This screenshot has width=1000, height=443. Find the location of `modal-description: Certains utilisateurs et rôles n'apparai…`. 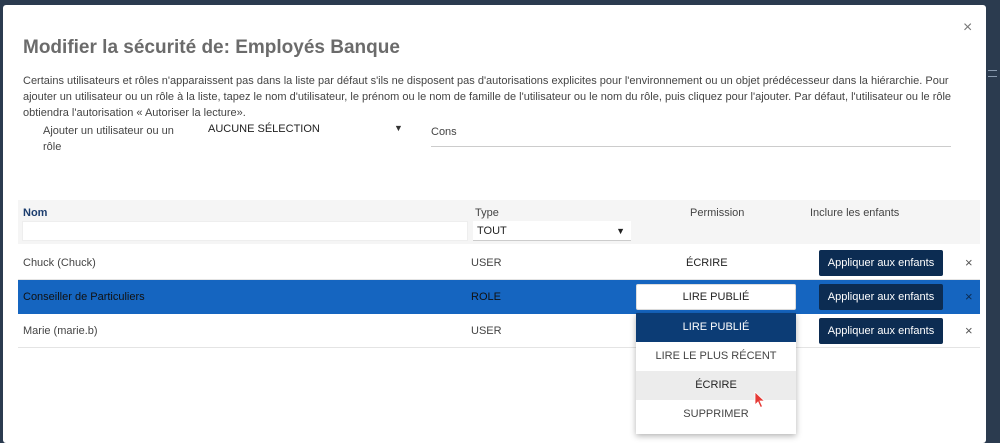

modal-description: Certains utilisateurs et rôles n'apparai… is located at coordinates (487, 97).